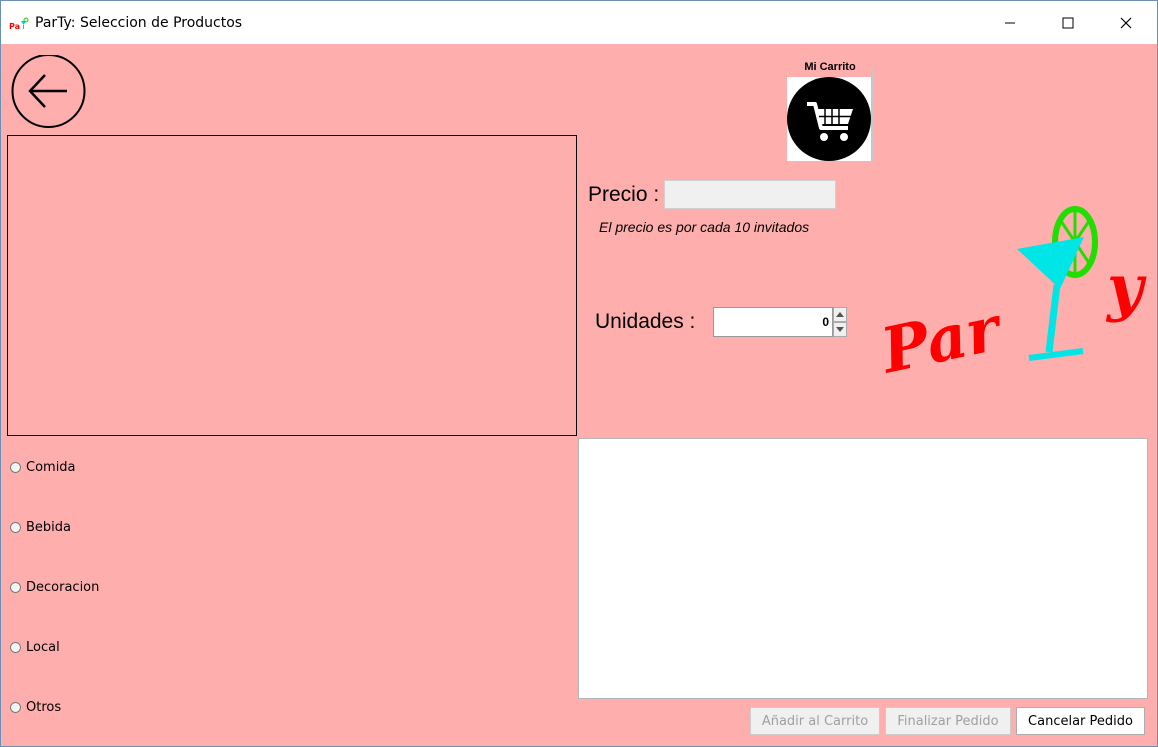  I want to click on unidades-label: Unidades :, so click(645, 321).